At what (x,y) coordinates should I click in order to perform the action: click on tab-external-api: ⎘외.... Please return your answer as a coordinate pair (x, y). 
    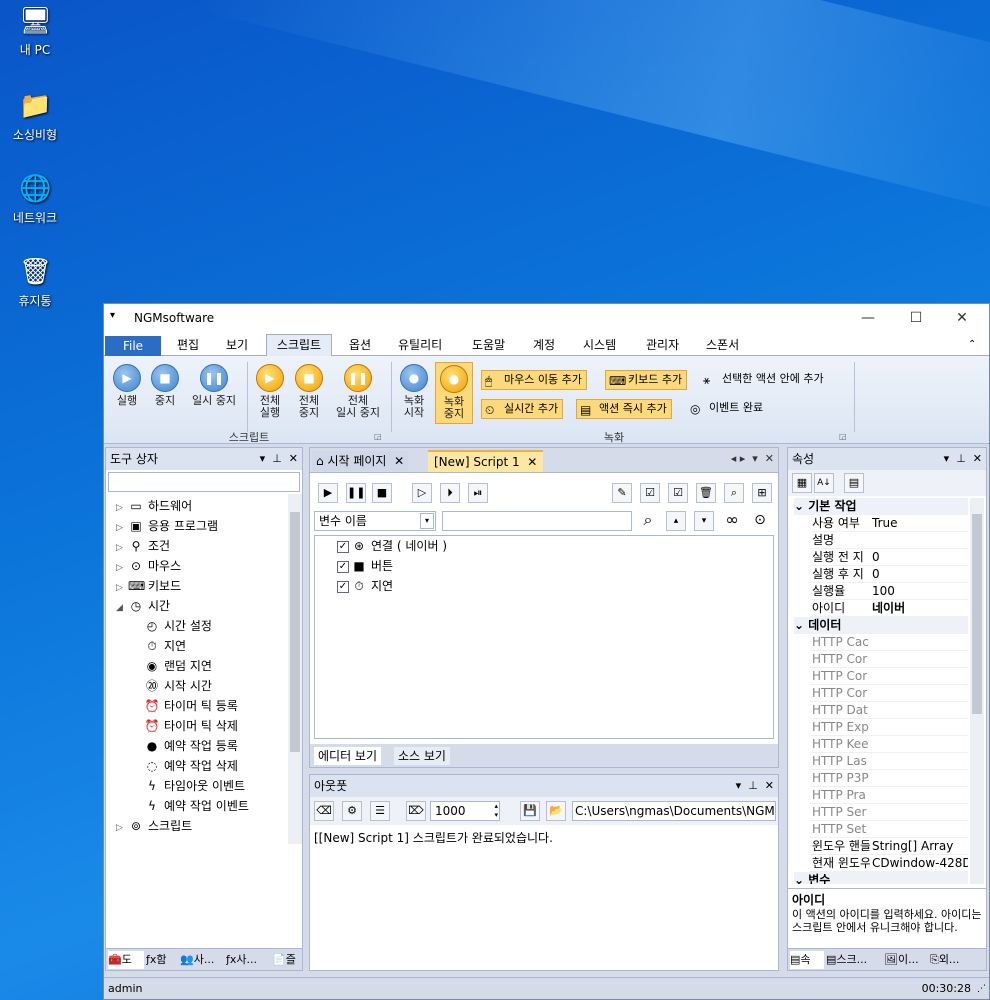
    Looking at the image, I should click on (957, 960).